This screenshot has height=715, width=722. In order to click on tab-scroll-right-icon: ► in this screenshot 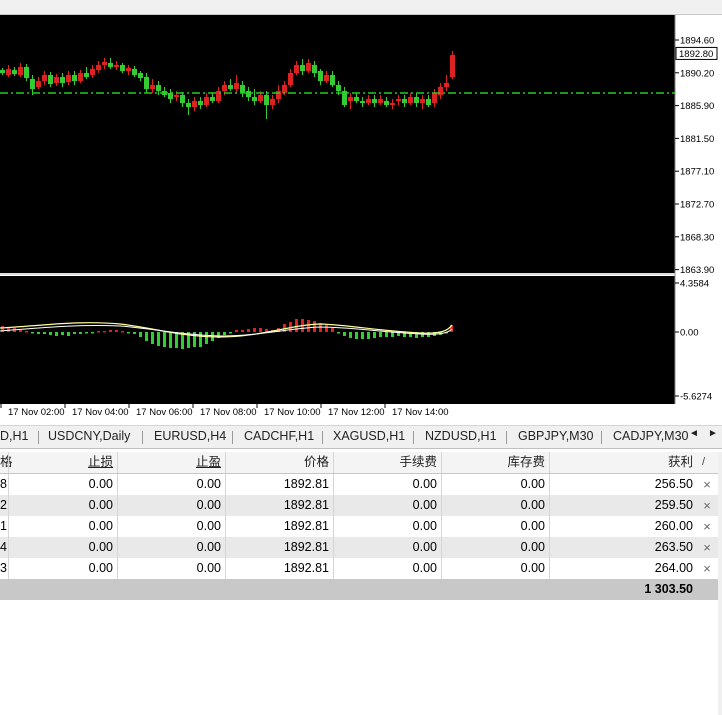, I will do `click(713, 433)`.